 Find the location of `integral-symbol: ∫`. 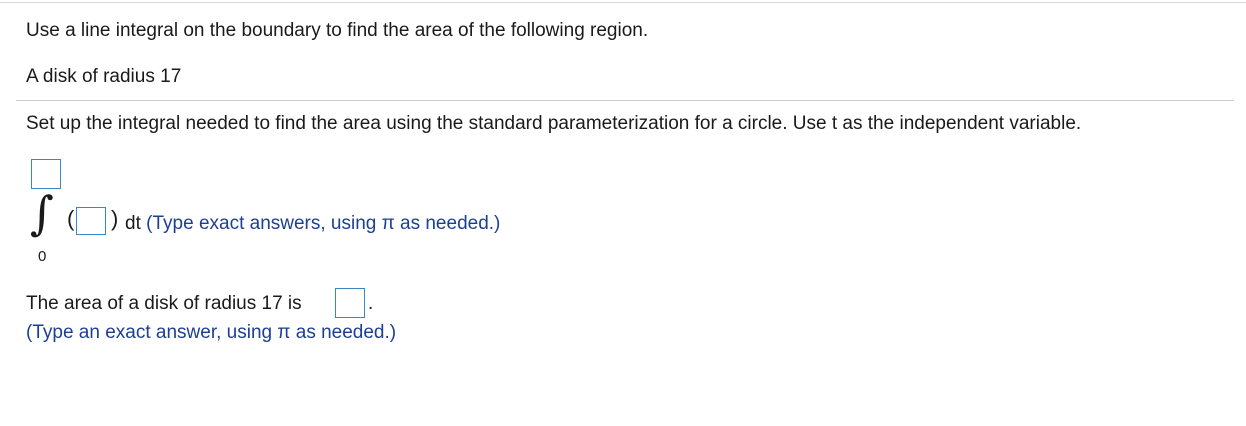

integral-symbol: ∫ is located at coordinates (42, 213).